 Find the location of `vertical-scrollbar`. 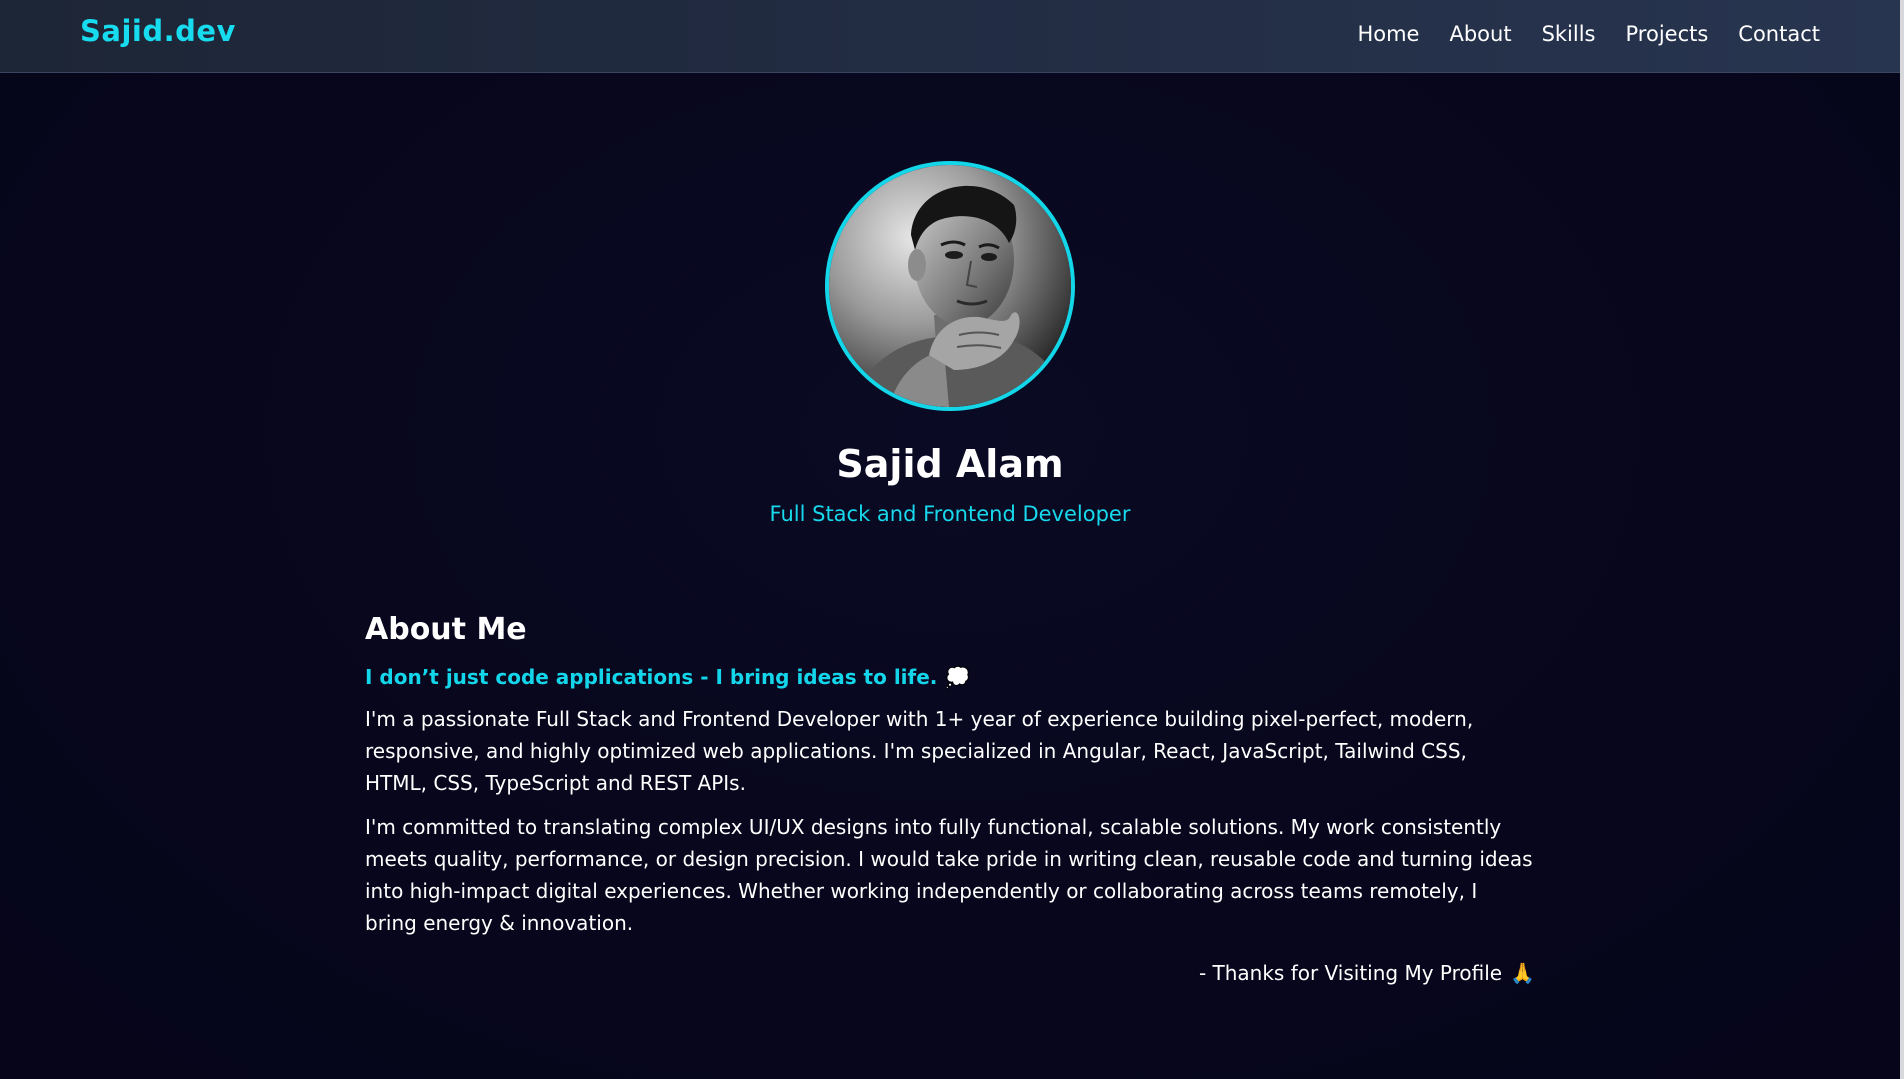

vertical-scrollbar is located at coordinates (1902, 539).